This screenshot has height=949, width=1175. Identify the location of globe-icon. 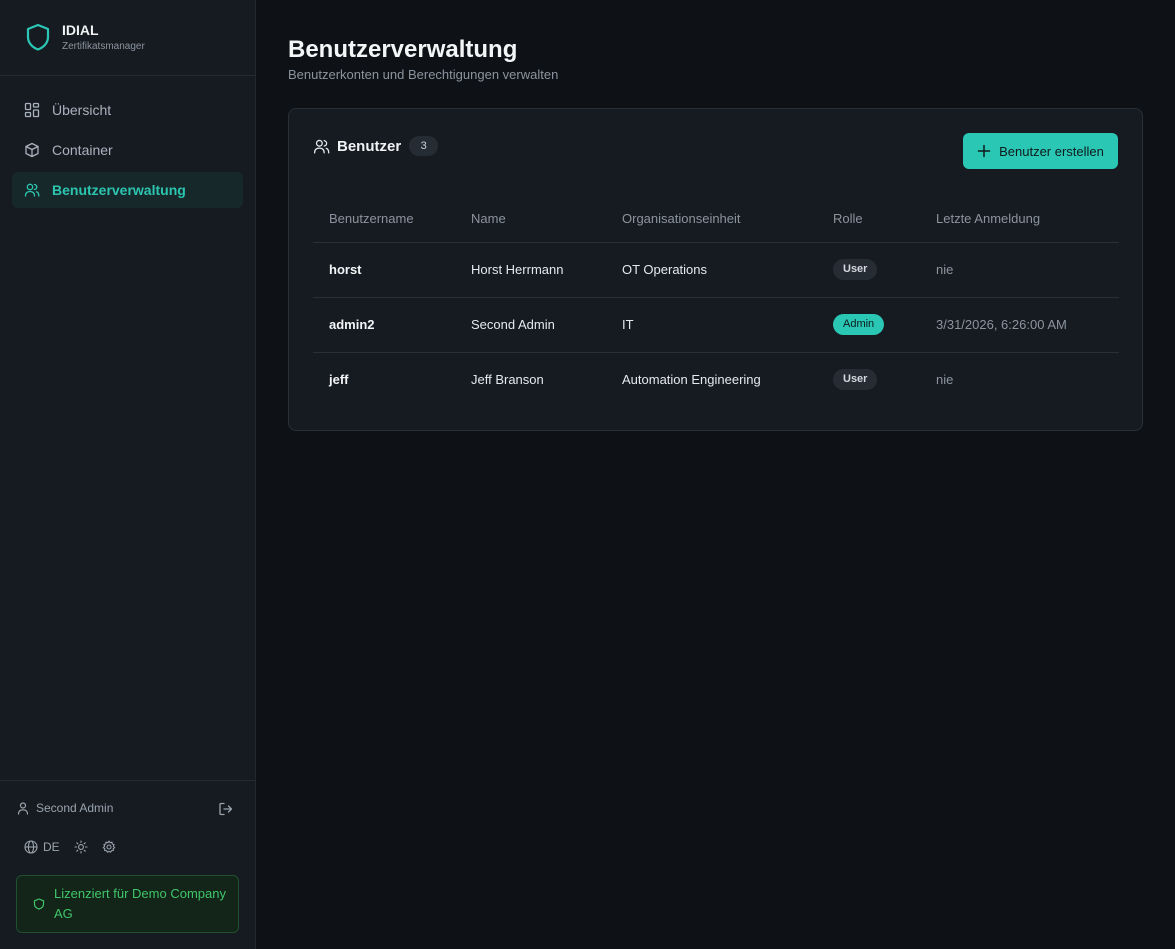
(31, 847).